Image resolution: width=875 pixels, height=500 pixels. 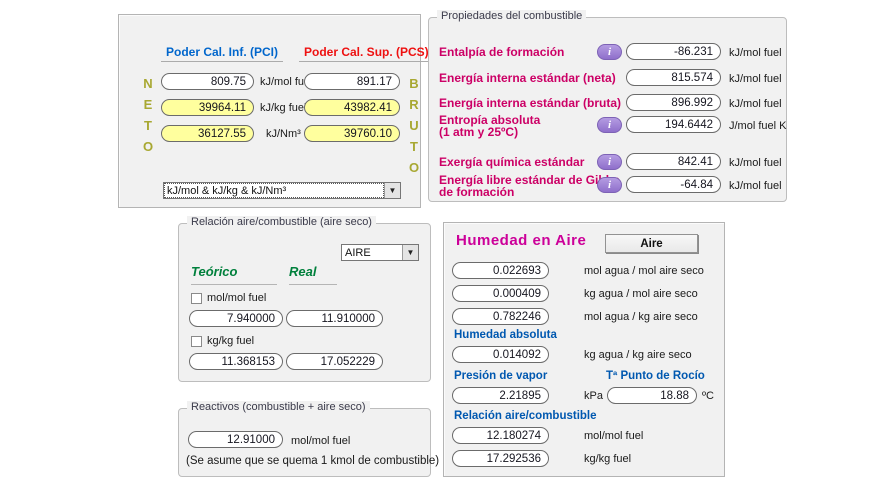 What do you see at coordinates (501, 376) in the screenshot?
I see `vapor-pressure-label: Presión de vapor` at bounding box center [501, 376].